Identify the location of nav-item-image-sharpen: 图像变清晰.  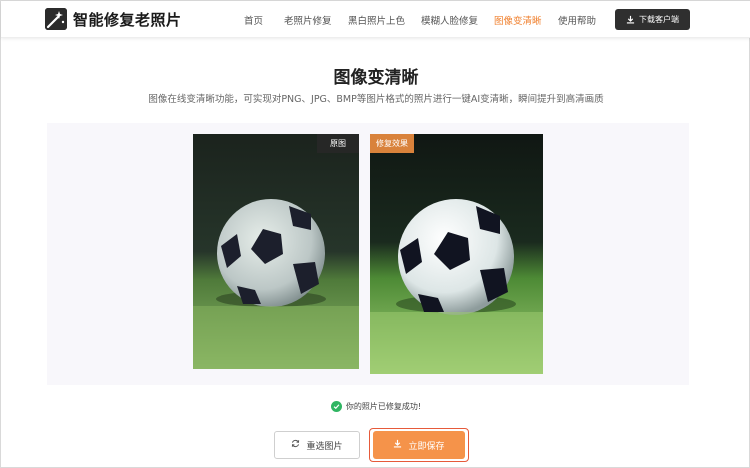
(518, 20).